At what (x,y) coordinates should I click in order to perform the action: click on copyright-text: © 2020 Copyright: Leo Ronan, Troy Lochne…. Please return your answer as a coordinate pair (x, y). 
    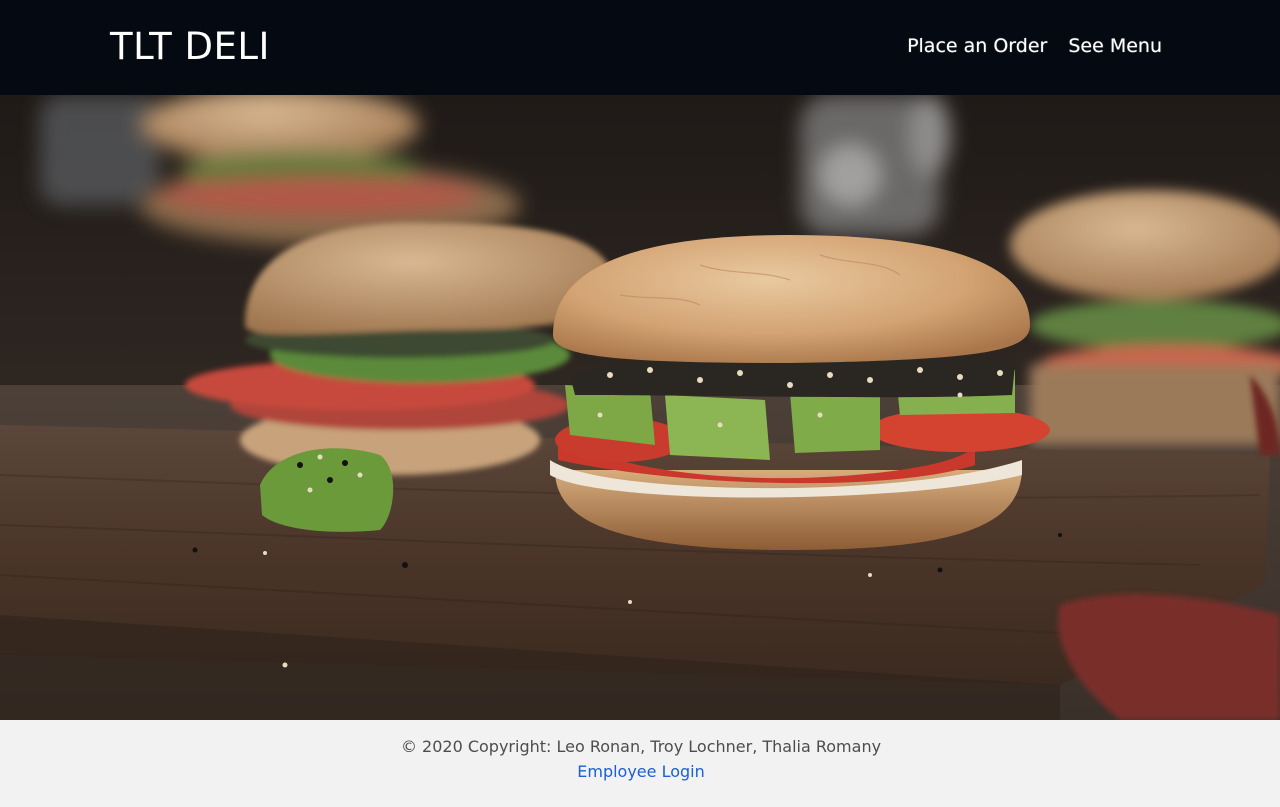
    Looking at the image, I should click on (641, 746).